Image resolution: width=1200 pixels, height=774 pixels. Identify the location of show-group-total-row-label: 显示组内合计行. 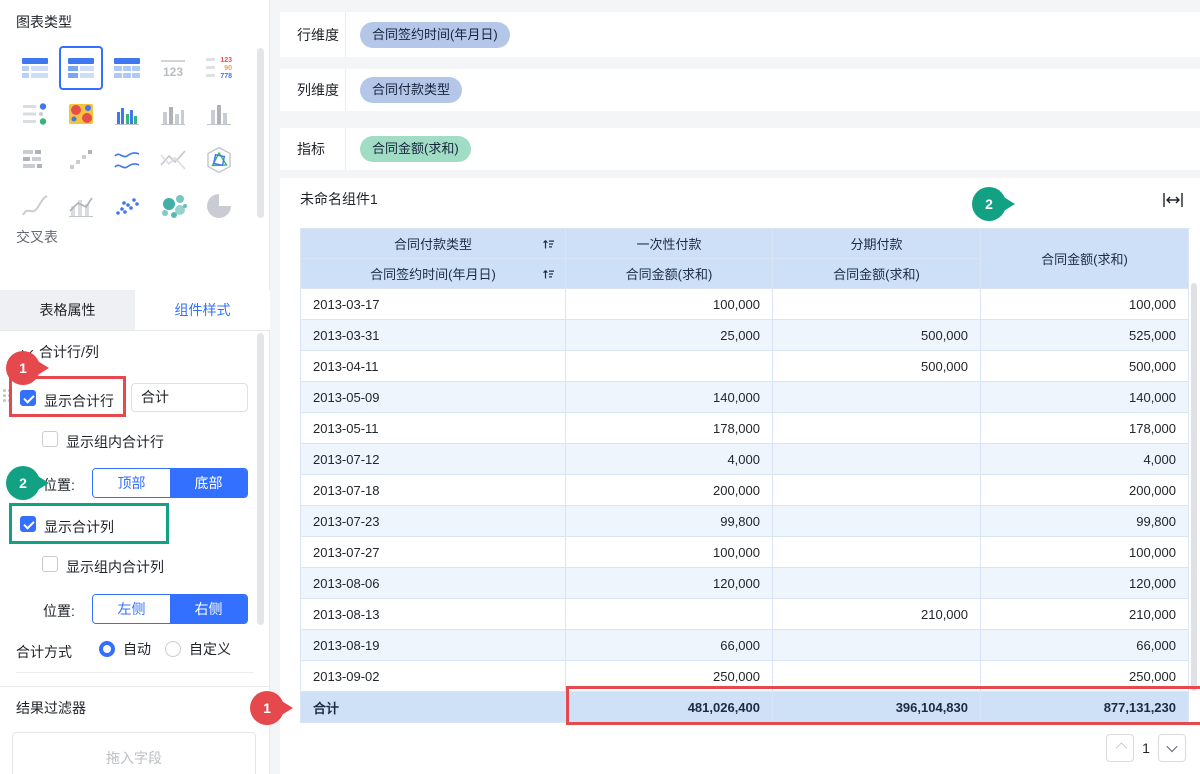
(115, 442).